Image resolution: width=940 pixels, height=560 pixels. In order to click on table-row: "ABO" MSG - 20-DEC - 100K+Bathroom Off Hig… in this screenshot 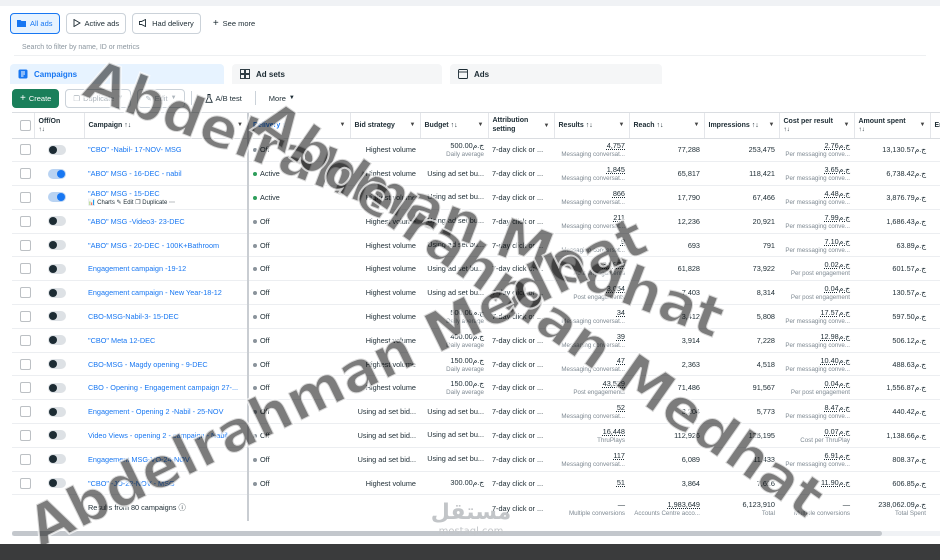, I will do `click(476, 245)`.